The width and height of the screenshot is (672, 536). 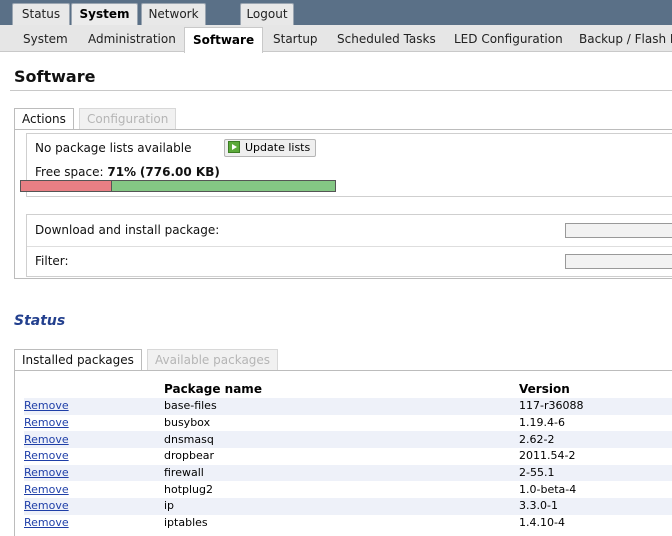 What do you see at coordinates (213, 389) in the screenshot?
I see `header-package-name: Package name` at bounding box center [213, 389].